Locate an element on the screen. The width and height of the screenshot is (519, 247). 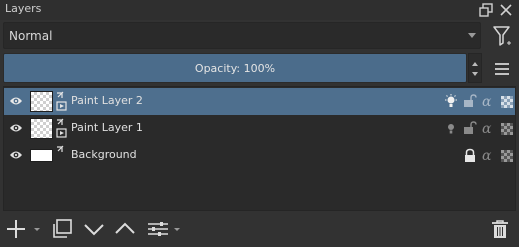
locked-icon is located at coordinates (470, 155).